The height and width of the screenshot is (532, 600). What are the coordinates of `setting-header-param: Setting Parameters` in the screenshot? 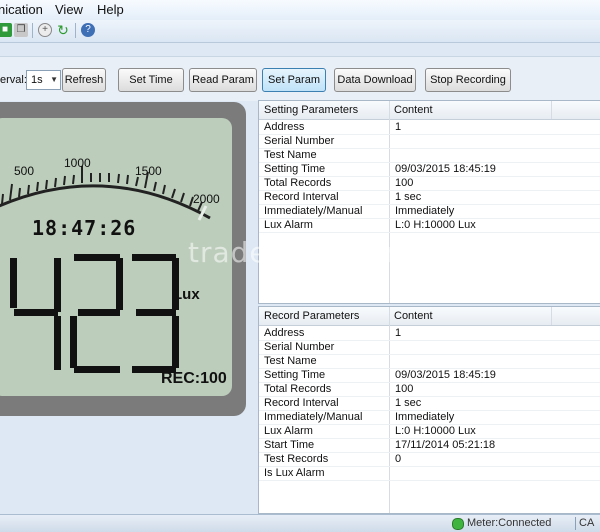 It's located at (311, 110).